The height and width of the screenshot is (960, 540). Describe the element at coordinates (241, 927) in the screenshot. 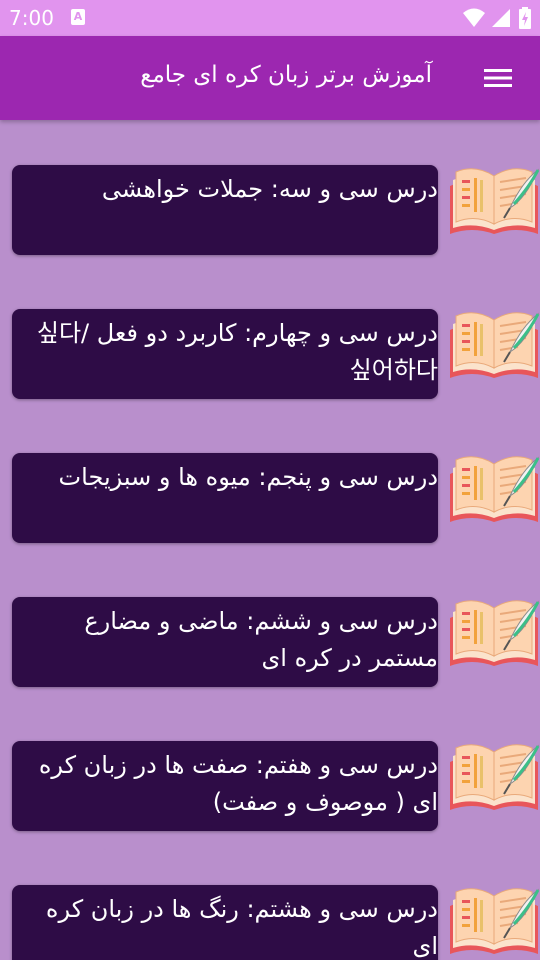

I see `lesson-title: درس سی و هشتم: رنگ ها در زبان کره ای` at that location.